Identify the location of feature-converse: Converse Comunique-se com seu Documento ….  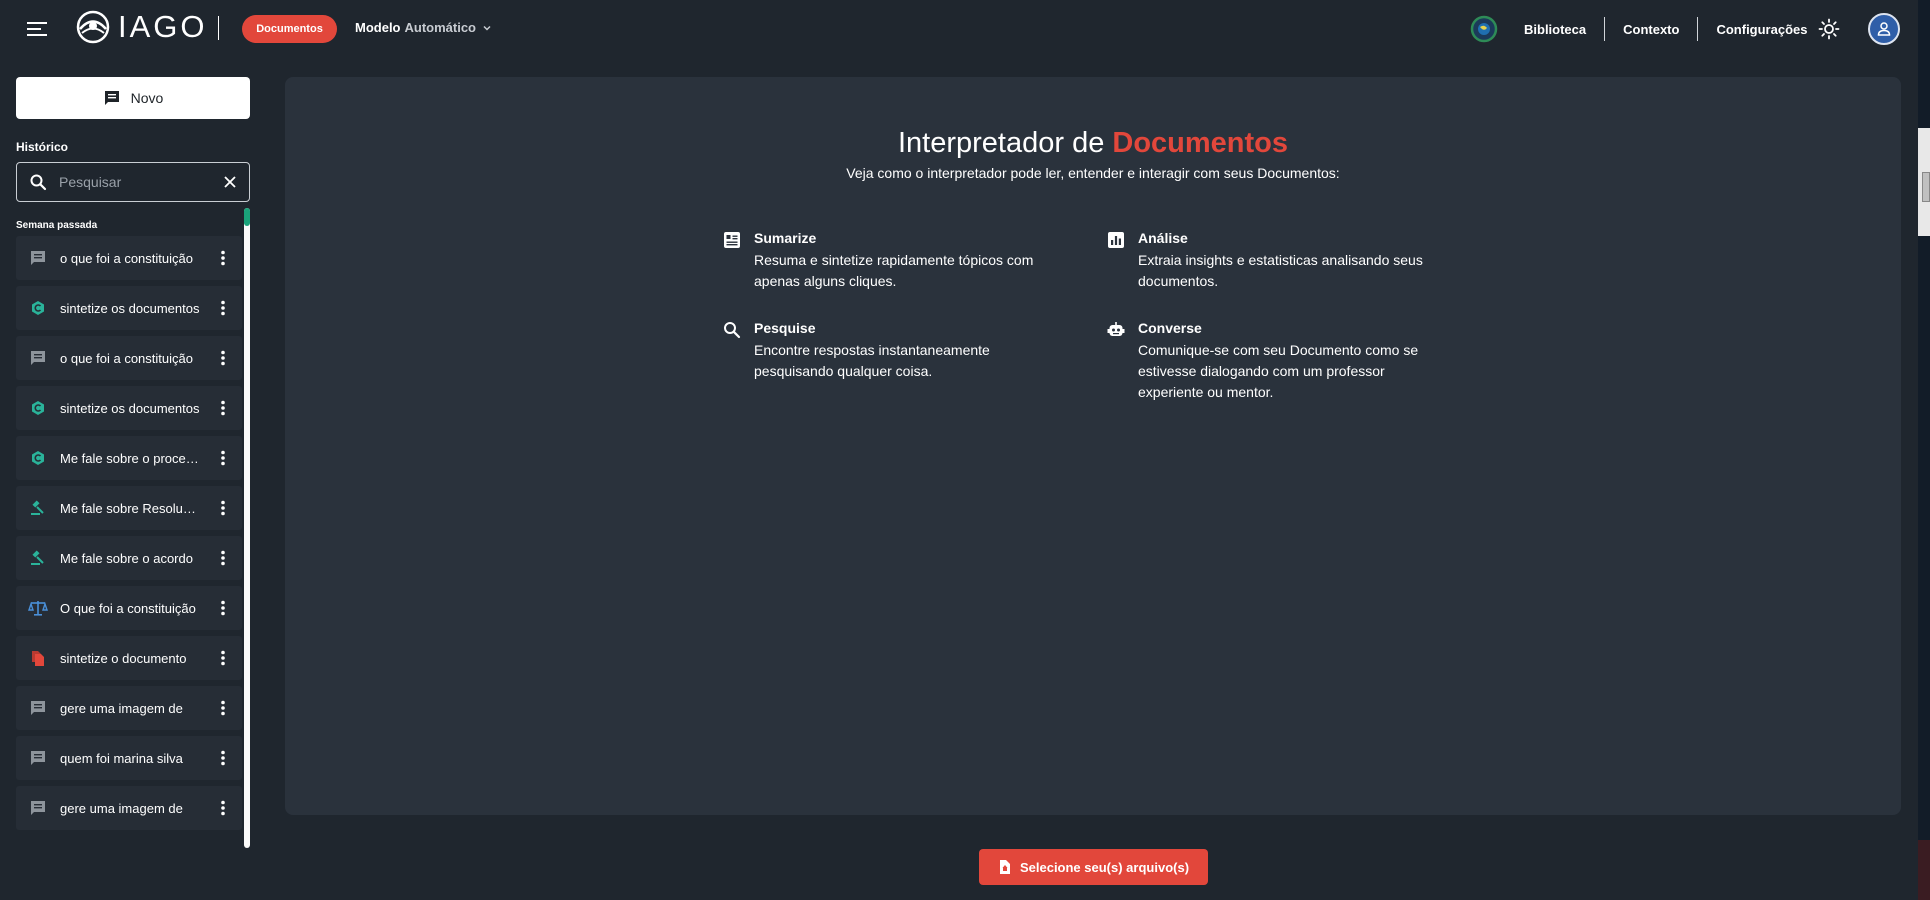
(1272, 361).